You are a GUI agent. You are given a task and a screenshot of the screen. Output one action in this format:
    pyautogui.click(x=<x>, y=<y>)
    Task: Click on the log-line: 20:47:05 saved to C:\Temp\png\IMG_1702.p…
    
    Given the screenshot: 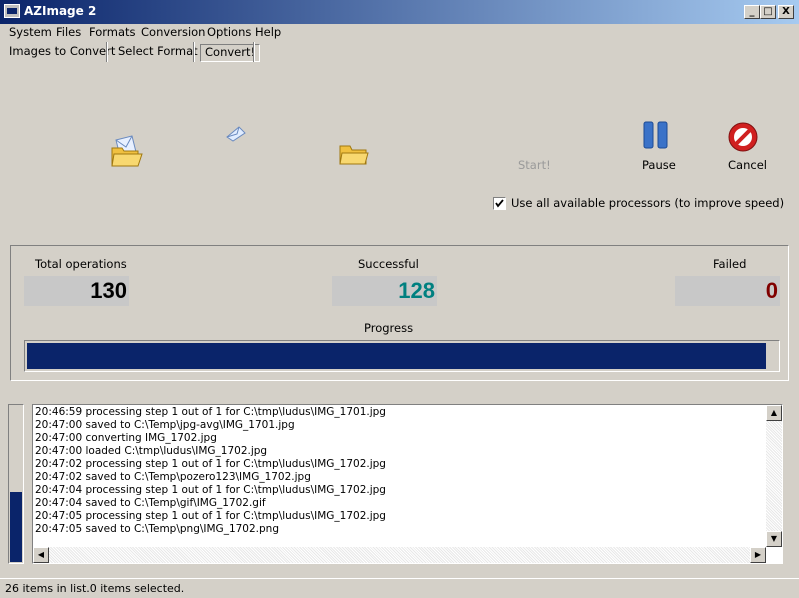 What is the action you would take?
    pyautogui.click(x=157, y=529)
    